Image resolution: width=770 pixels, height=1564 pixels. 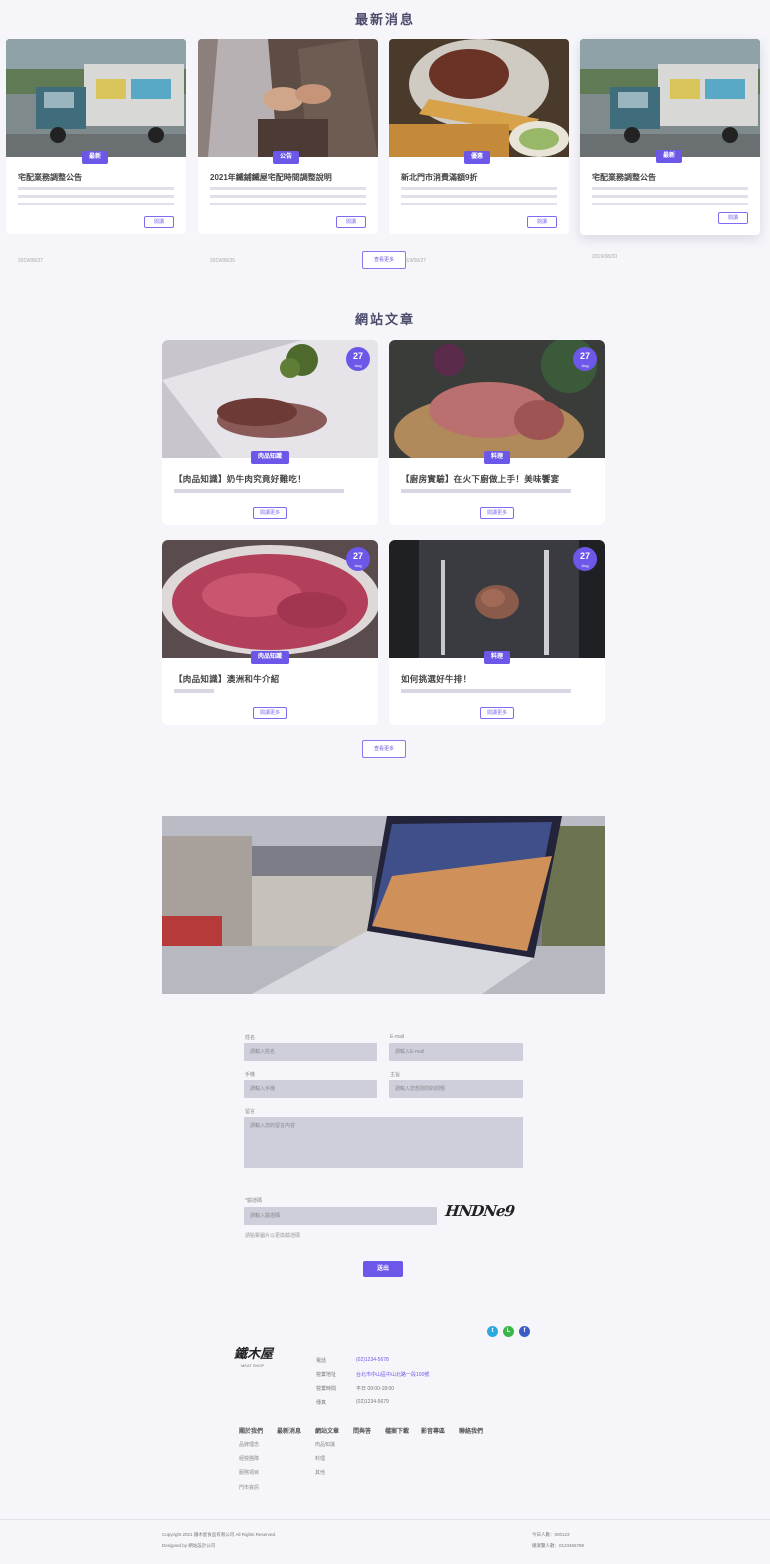 What do you see at coordinates (397, 1430) in the screenshot?
I see `footer-nav-downloads: 檔案下載` at bounding box center [397, 1430].